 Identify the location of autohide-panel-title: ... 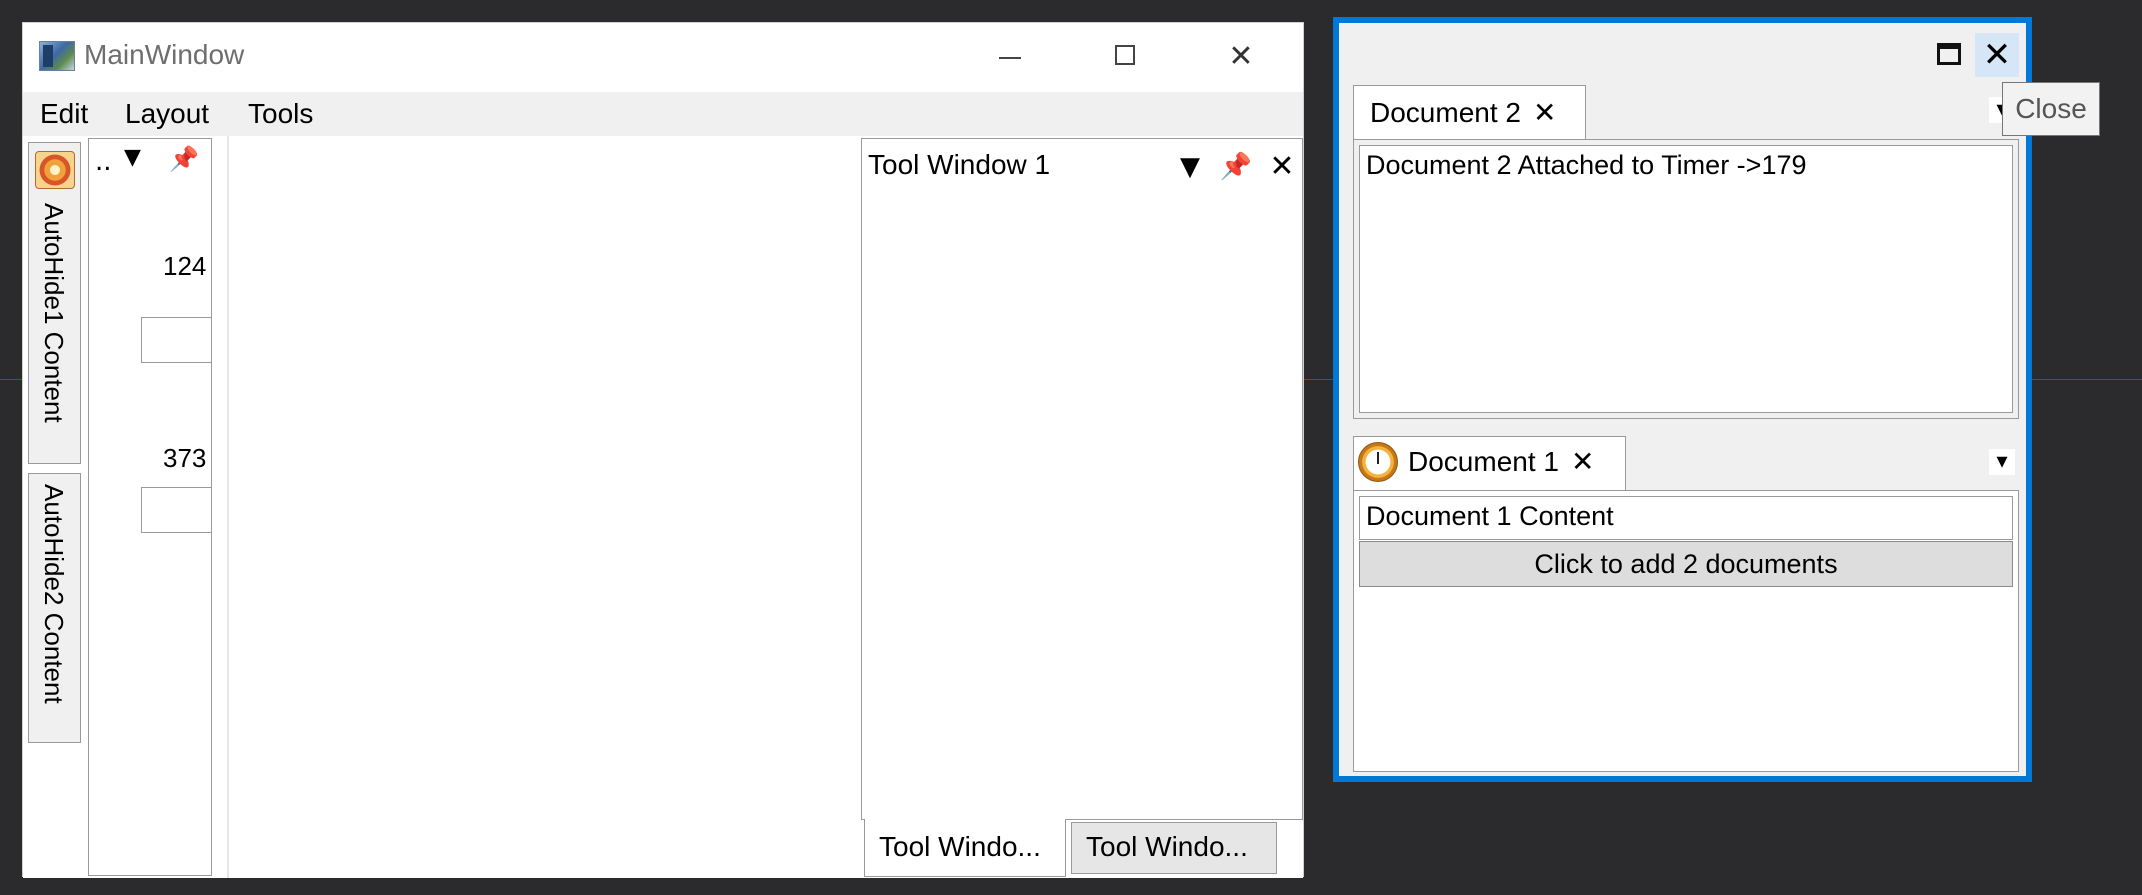
(103, 162).